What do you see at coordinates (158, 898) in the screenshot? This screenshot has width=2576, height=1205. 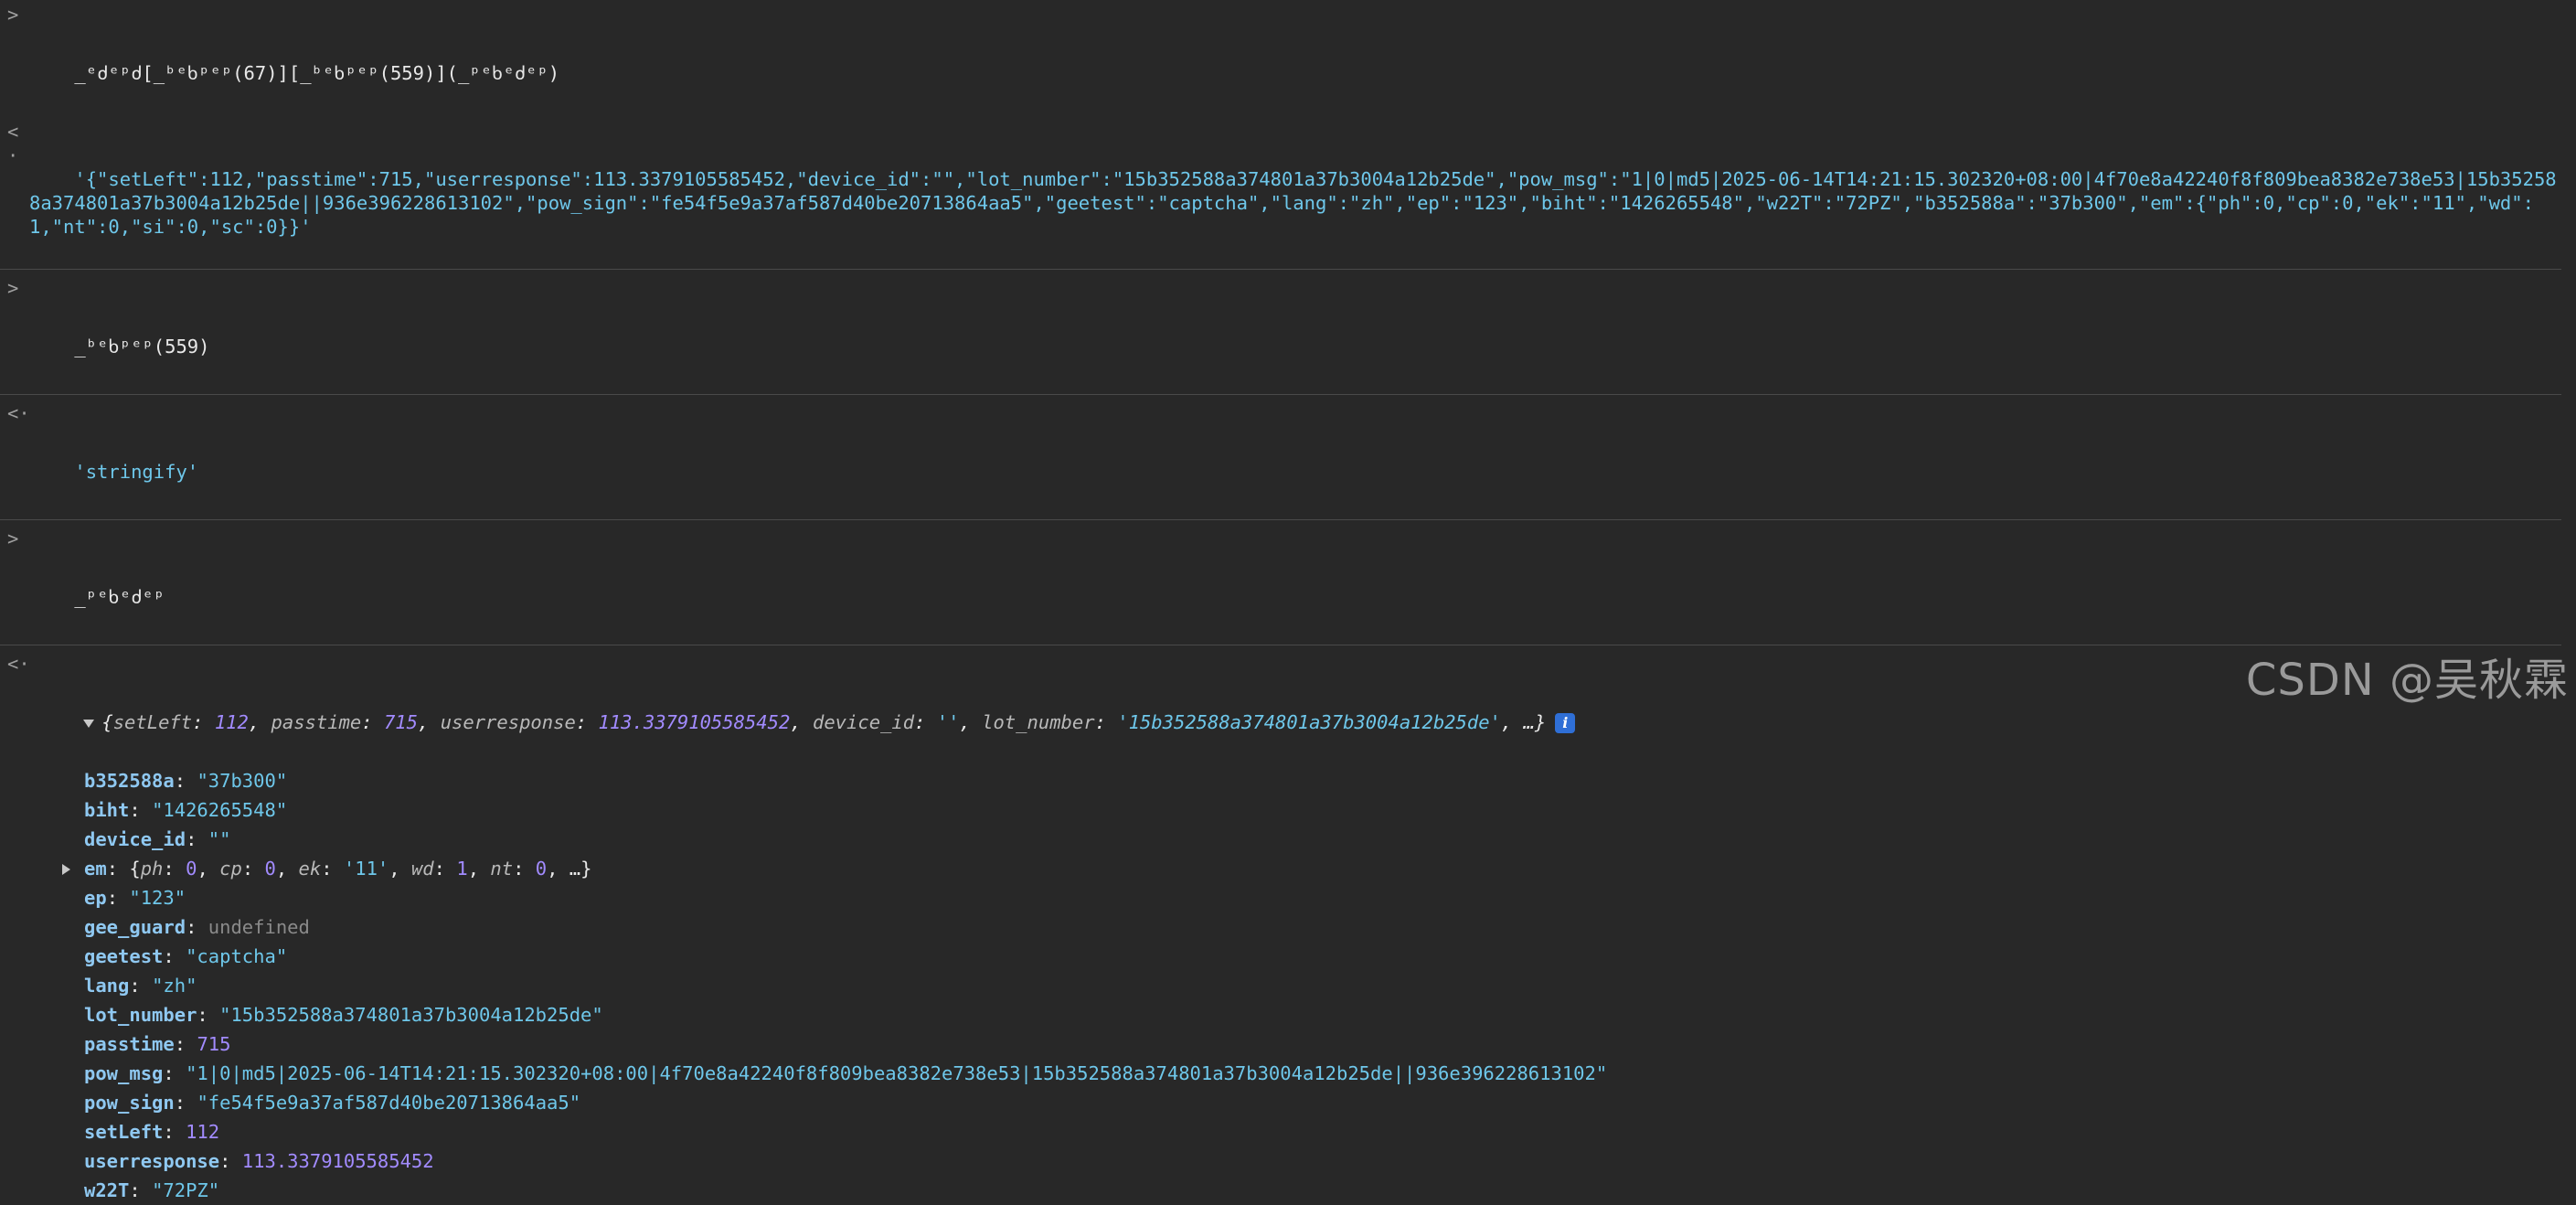 I see `property-value: "123"` at bounding box center [158, 898].